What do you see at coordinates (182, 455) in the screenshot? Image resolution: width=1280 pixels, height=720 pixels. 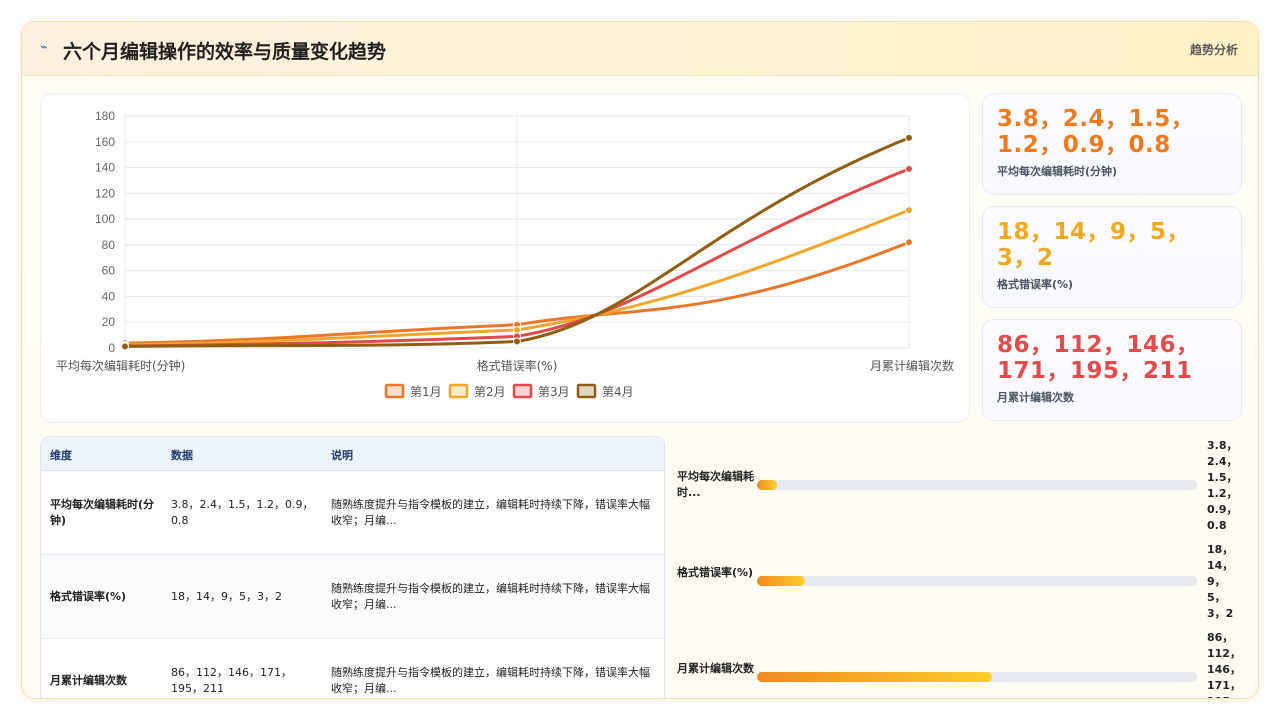 I see `column-header-data: 数据` at bounding box center [182, 455].